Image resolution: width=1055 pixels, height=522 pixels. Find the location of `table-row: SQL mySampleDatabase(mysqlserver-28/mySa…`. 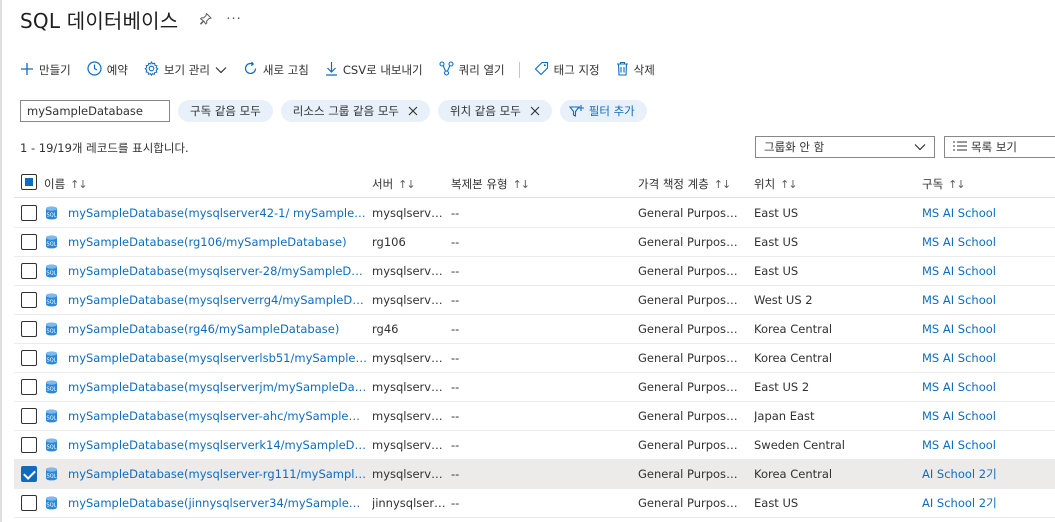

table-row: SQL mySampleDatabase(mysqlserver-28/mySa… is located at coordinates (534, 271).